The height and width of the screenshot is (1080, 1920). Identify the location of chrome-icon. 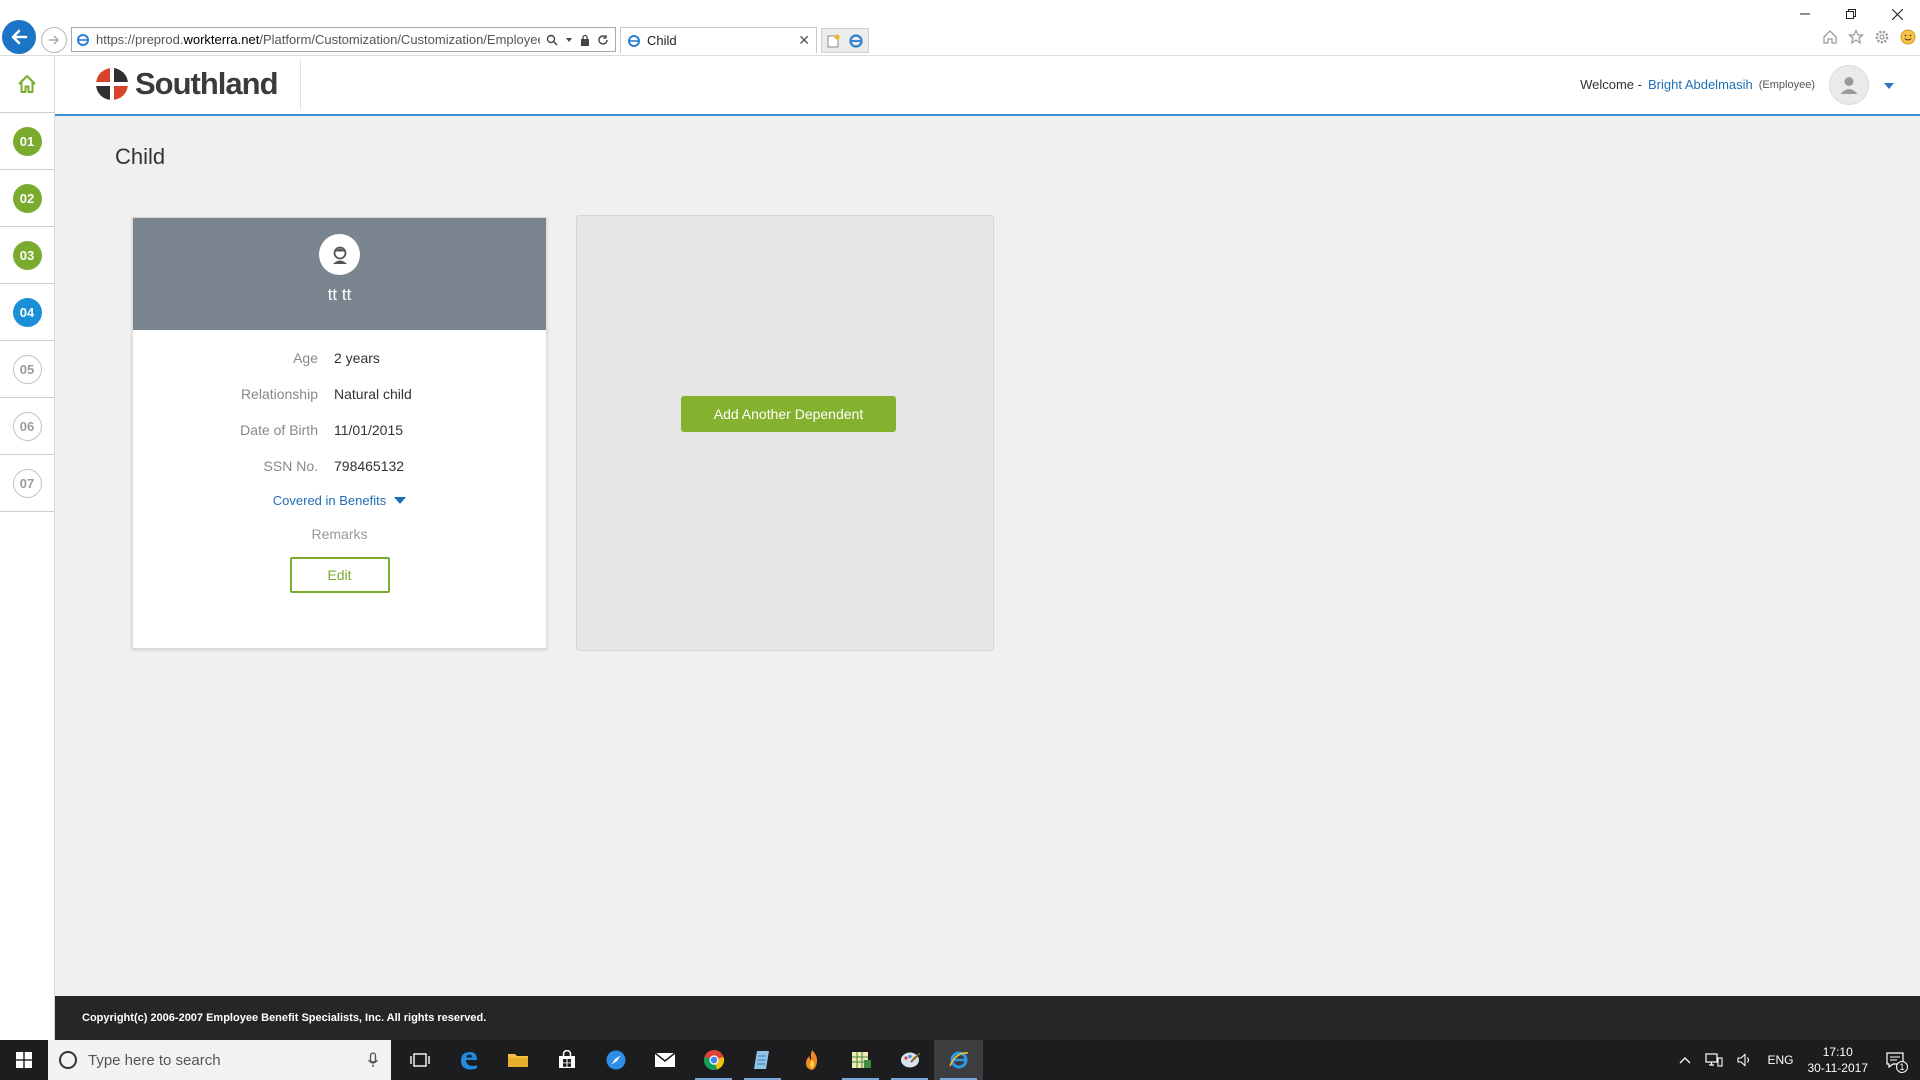
(713, 1060).